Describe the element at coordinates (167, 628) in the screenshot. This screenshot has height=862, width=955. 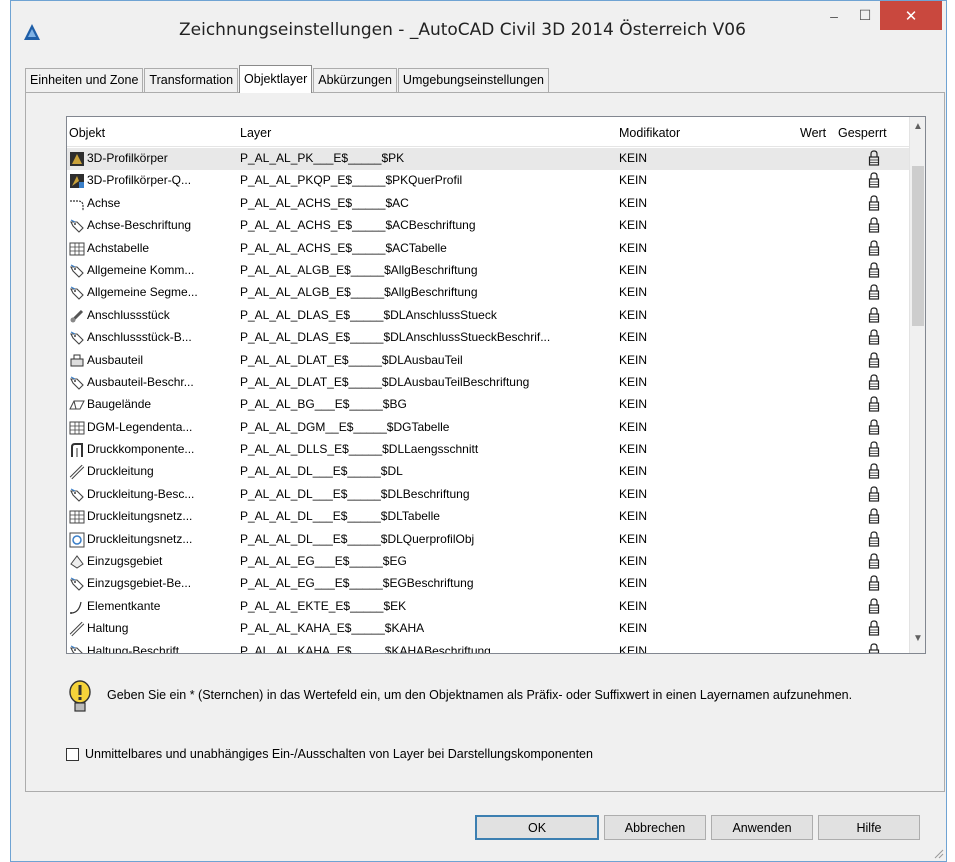
I see `object-cell: Haltung` at that location.